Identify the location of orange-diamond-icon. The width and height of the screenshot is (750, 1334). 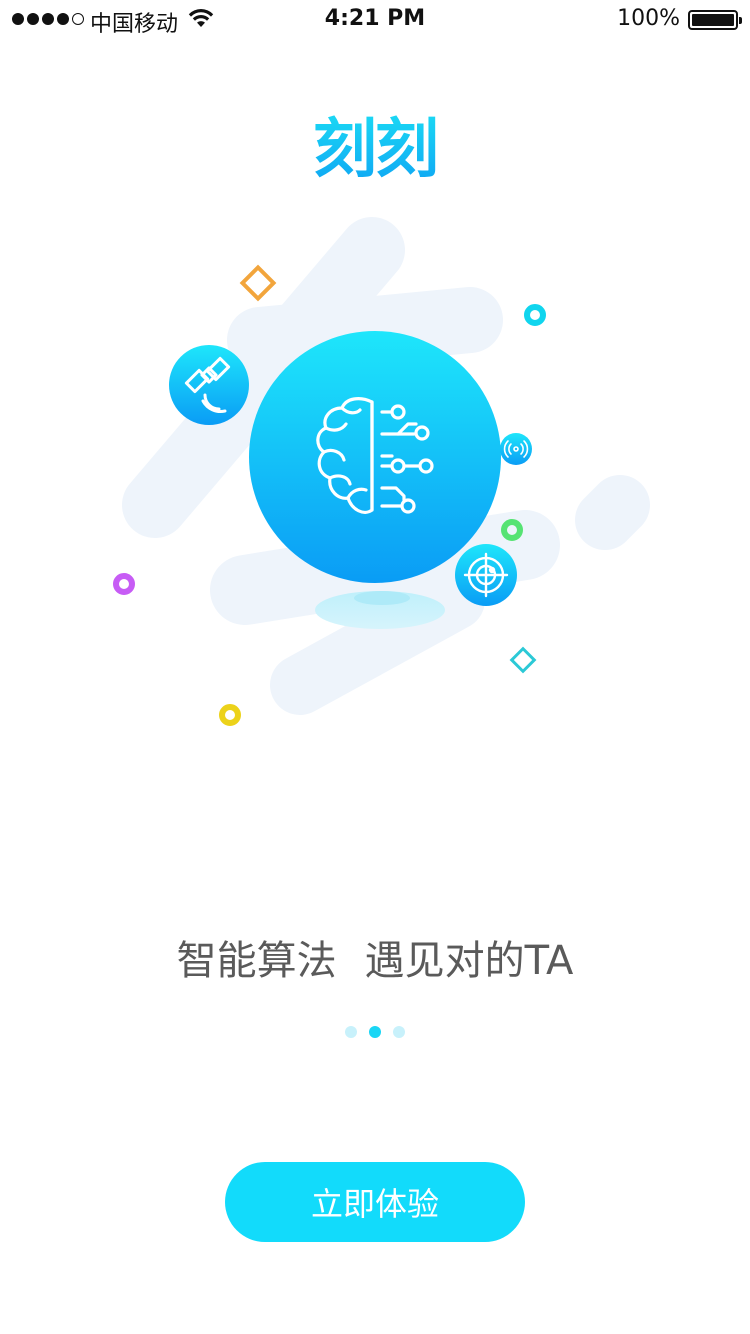
(258, 283).